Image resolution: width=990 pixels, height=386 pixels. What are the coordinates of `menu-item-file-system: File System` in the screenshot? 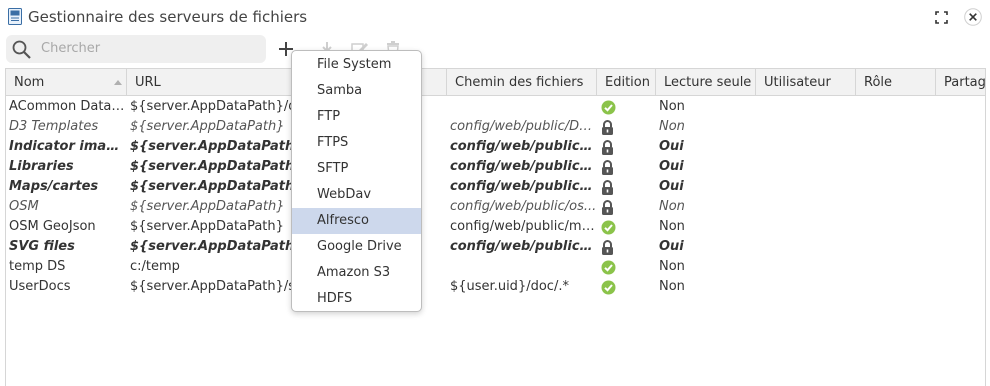 It's located at (356, 65).